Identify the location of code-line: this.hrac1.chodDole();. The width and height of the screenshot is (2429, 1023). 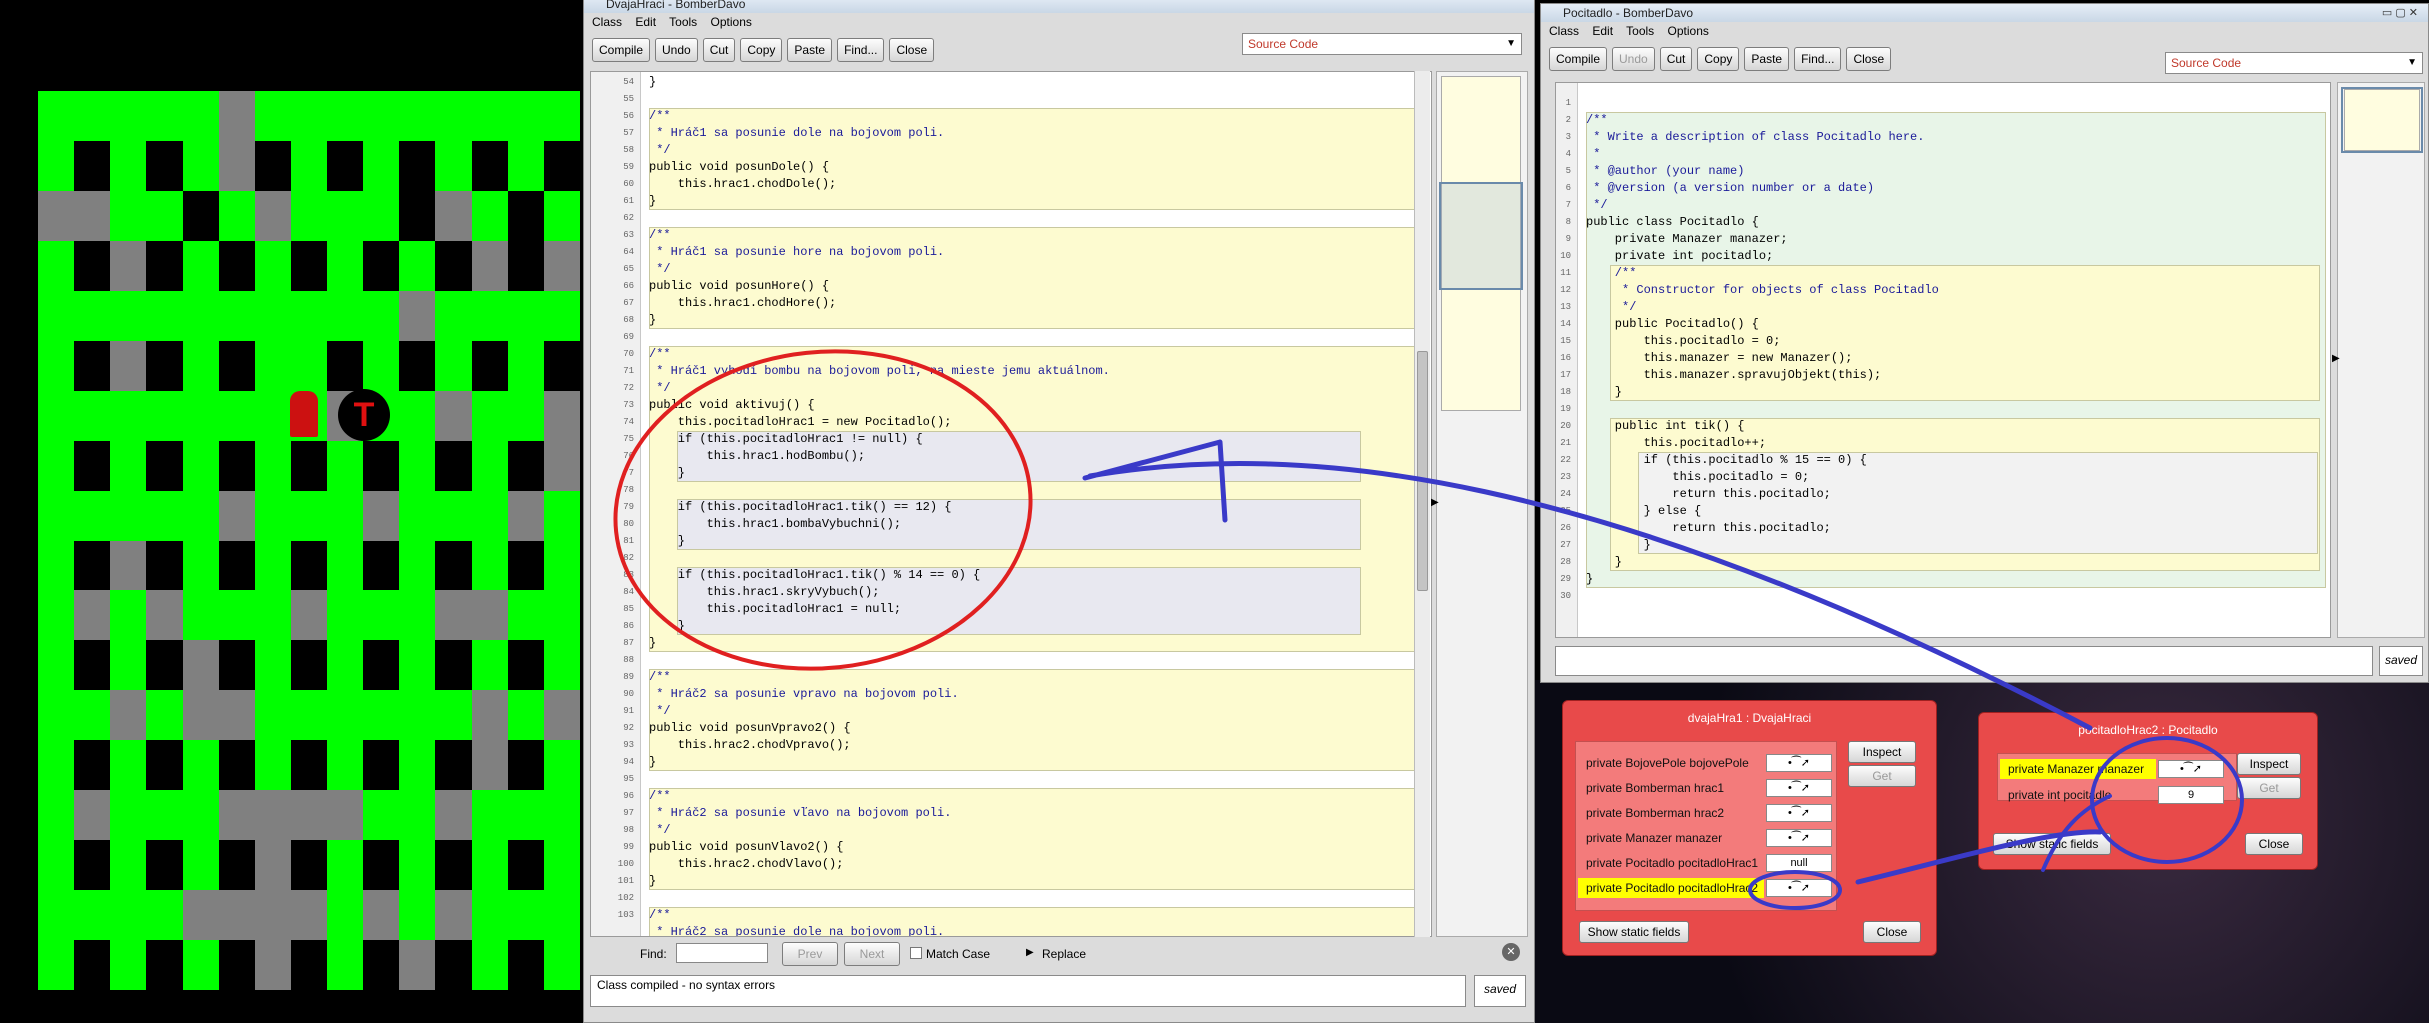
(742, 184).